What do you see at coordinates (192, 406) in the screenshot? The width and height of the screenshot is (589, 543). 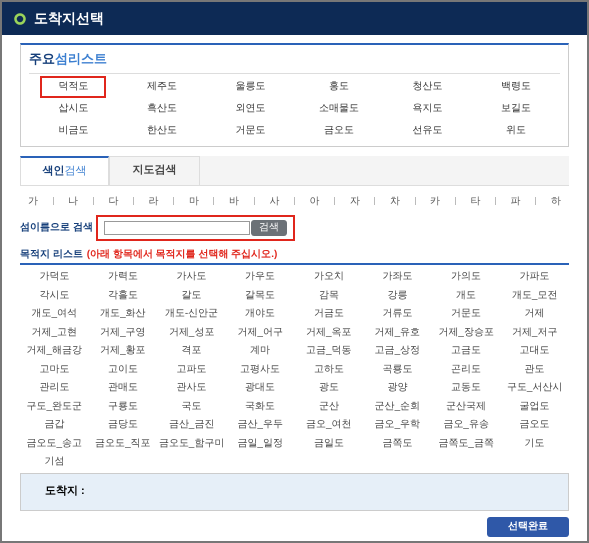 I see `destination-link: 국도` at bounding box center [192, 406].